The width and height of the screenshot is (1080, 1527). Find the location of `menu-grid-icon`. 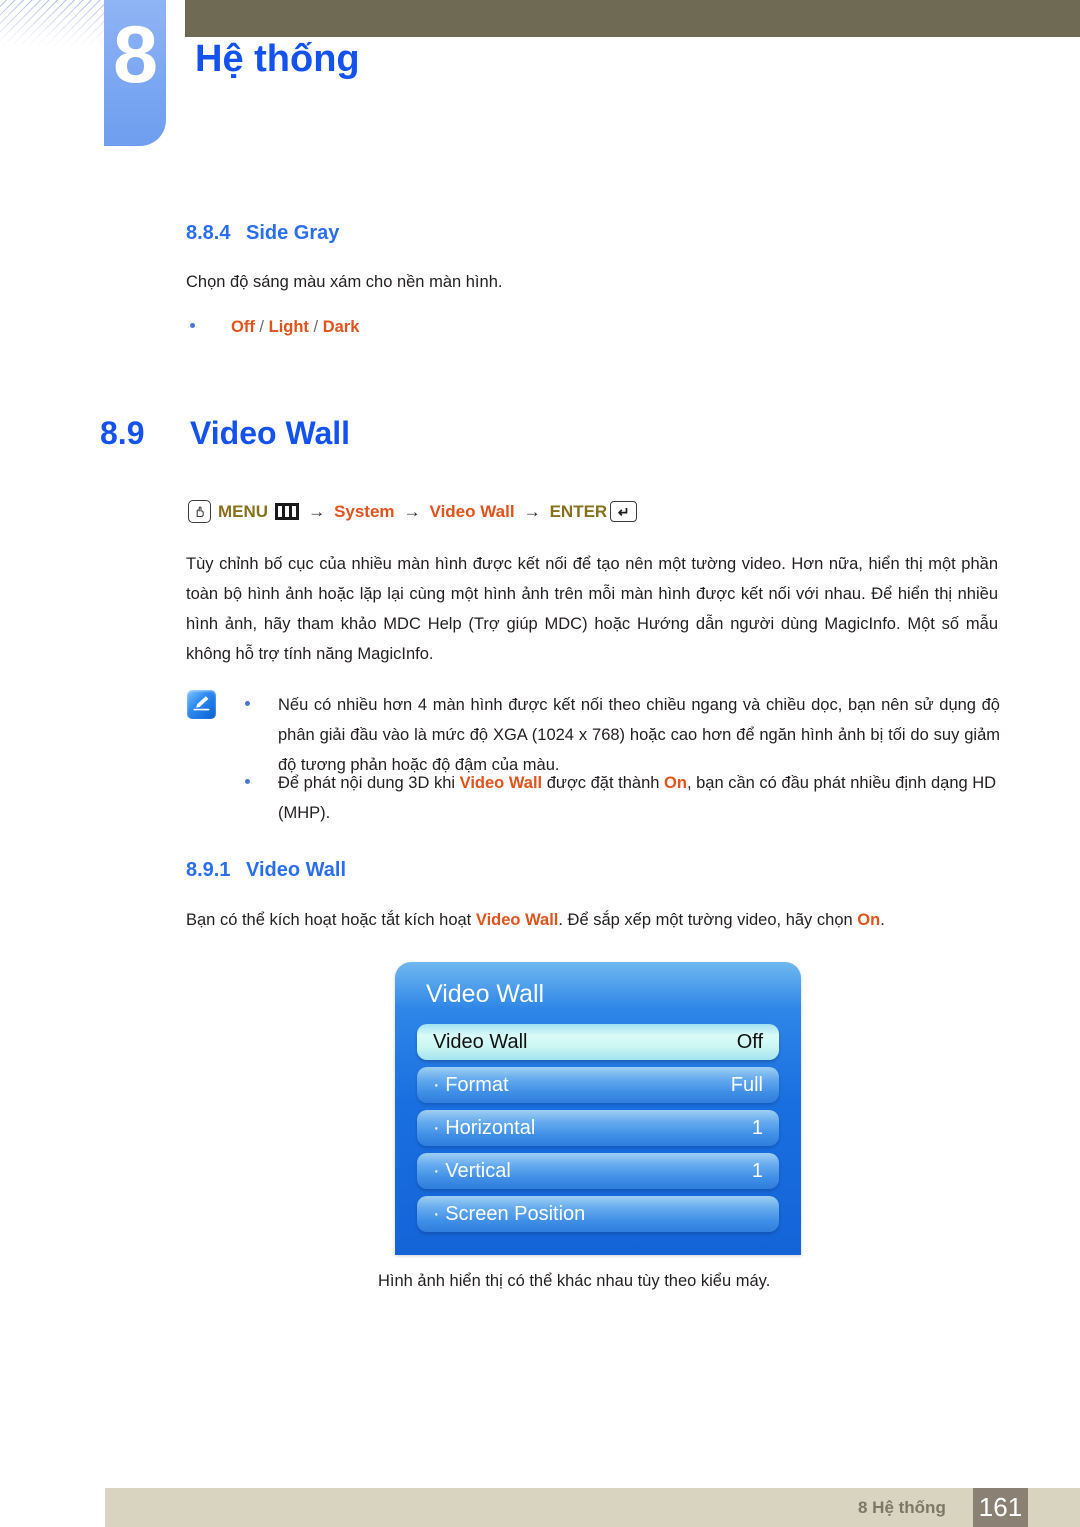

menu-grid-icon is located at coordinates (287, 511).